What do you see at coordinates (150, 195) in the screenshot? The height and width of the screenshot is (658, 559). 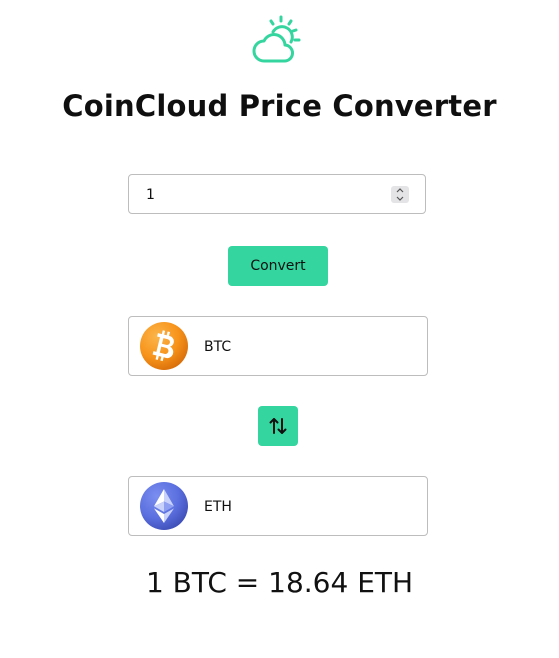 I see `amount-value: 1` at bounding box center [150, 195].